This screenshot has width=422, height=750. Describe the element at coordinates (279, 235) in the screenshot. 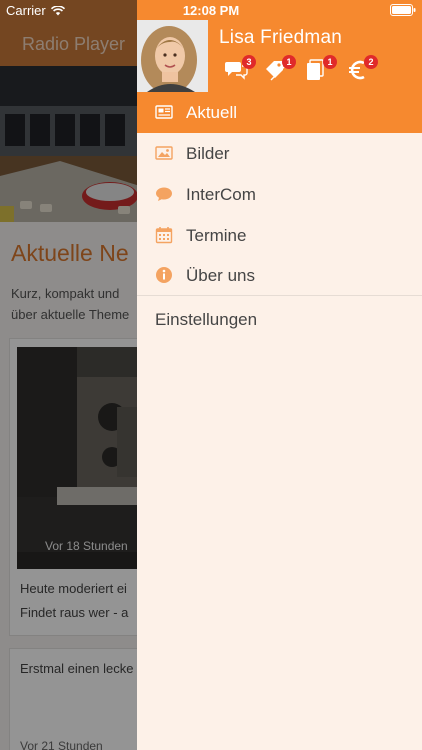

I see `menu-item-termine: Termine` at that location.